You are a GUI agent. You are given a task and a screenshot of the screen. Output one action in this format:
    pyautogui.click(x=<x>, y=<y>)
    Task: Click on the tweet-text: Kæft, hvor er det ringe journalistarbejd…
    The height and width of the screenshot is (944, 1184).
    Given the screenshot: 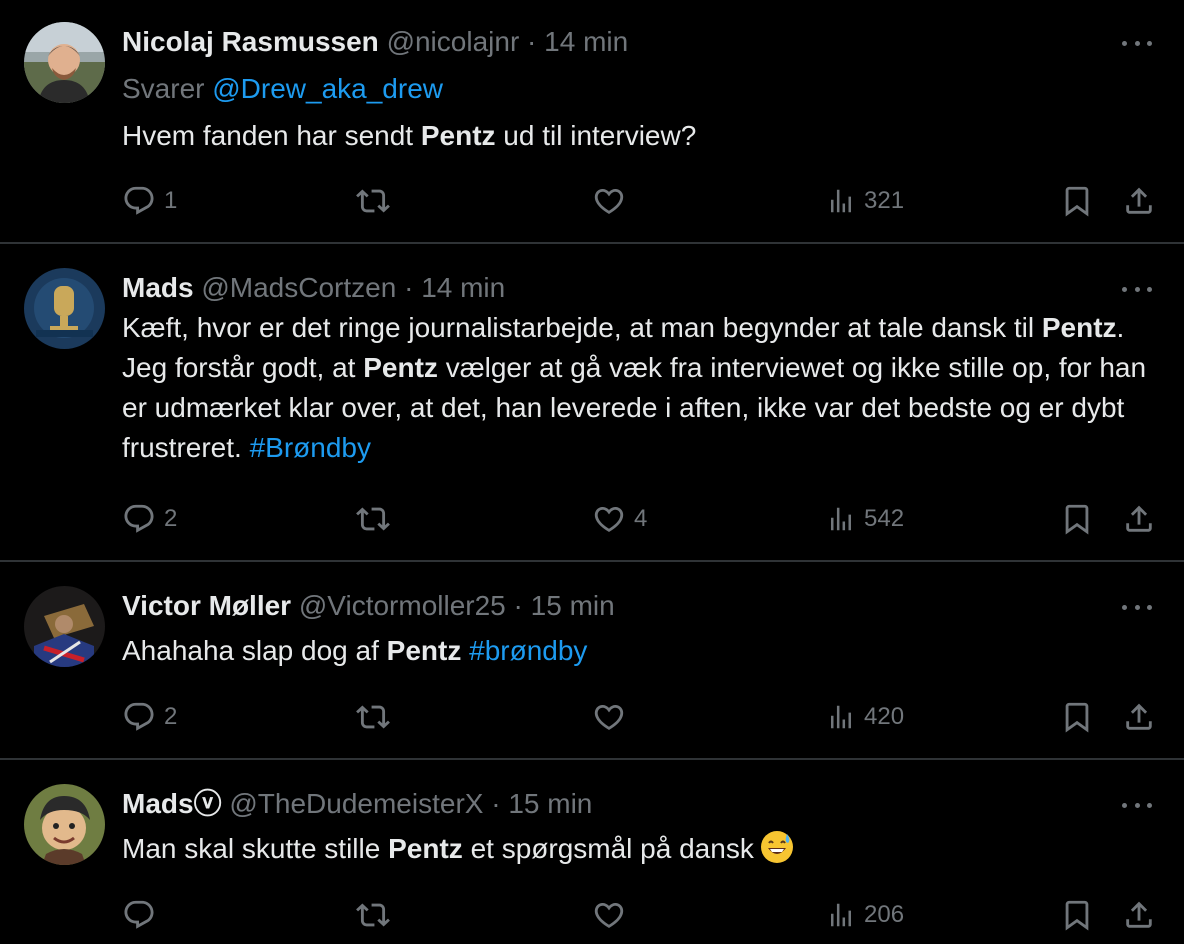 What is the action you would take?
    pyautogui.click(x=638, y=388)
    